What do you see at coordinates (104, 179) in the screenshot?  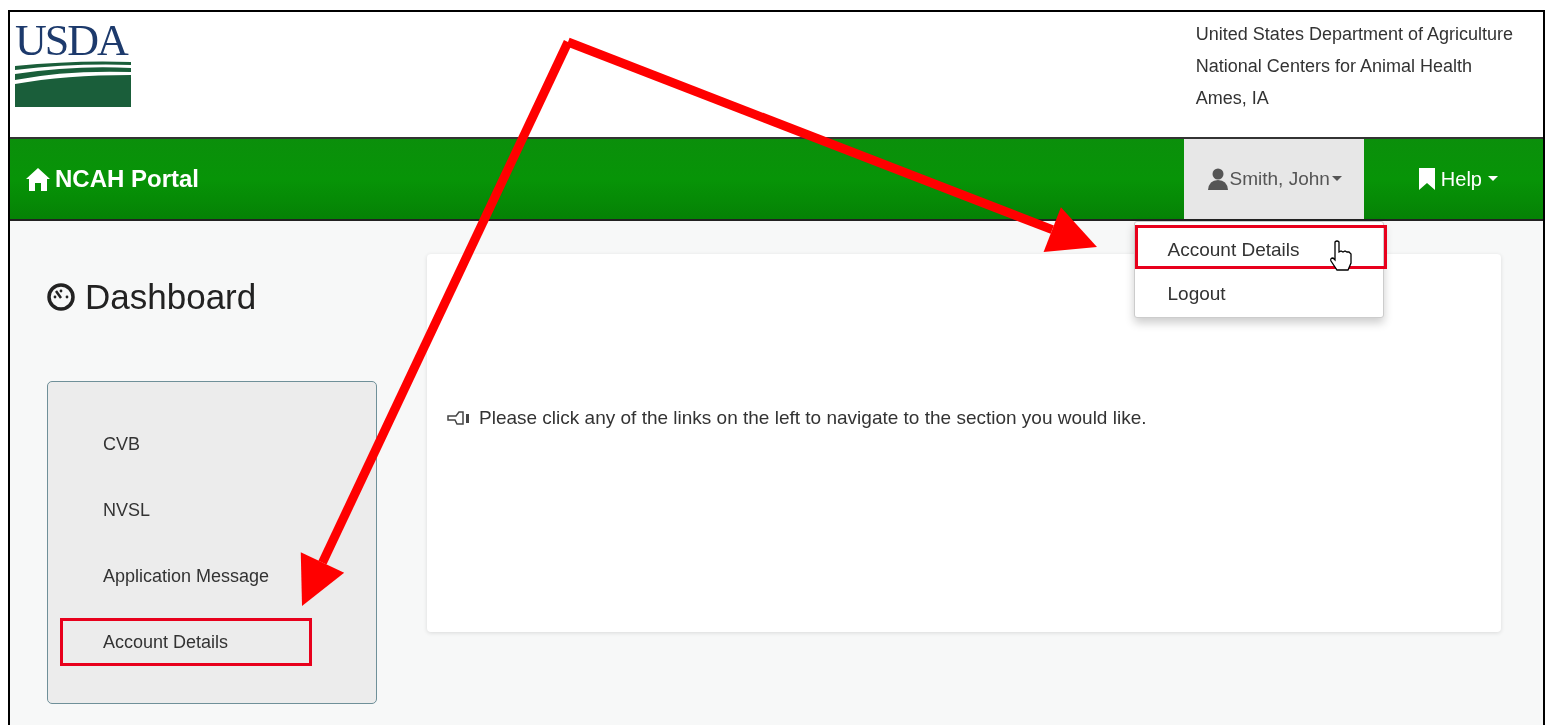 I see `portal-home-link: NCAH Portal` at bounding box center [104, 179].